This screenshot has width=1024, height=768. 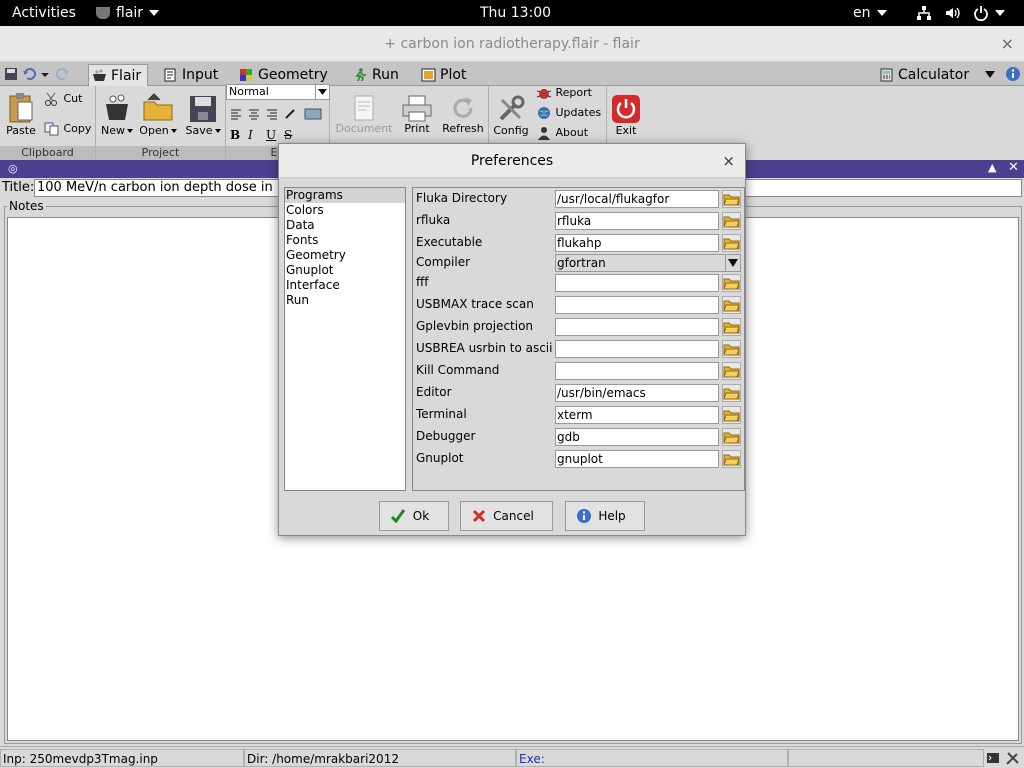 What do you see at coordinates (637, 437) in the screenshot?
I see `debugger-input: gdb` at bounding box center [637, 437].